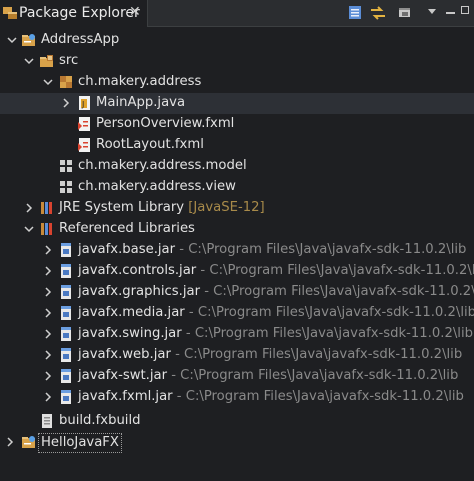 Image resolution: width=474 pixels, height=481 pixels. Describe the element at coordinates (450, 13) in the screenshot. I see `minimize-icon` at that location.